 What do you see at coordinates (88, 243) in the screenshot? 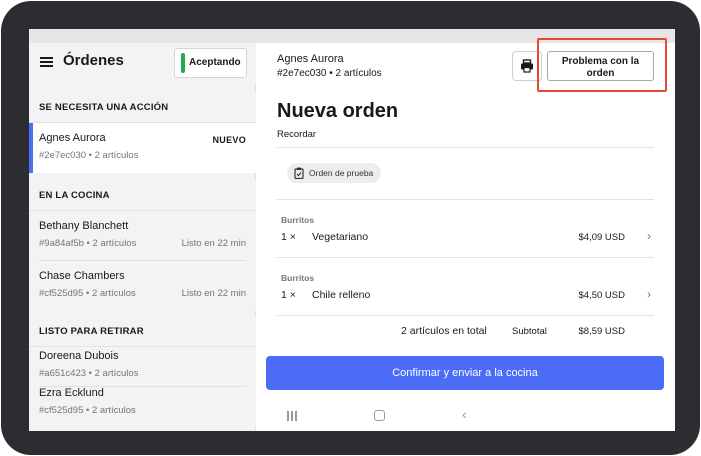
I see `order-meta: #9a84af5b • 2 artículos` at bounding box center [88, 243].